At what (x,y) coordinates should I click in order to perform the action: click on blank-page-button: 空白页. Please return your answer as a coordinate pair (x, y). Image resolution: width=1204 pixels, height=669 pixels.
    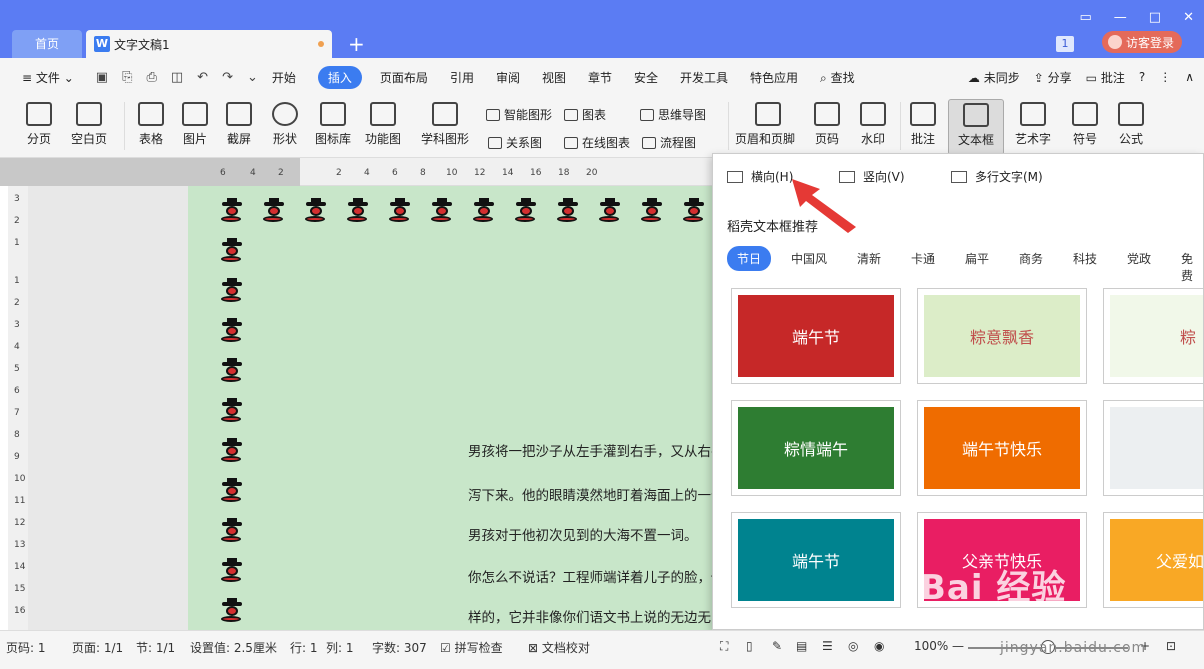
    Looking at the image, I should click on (89, 124).